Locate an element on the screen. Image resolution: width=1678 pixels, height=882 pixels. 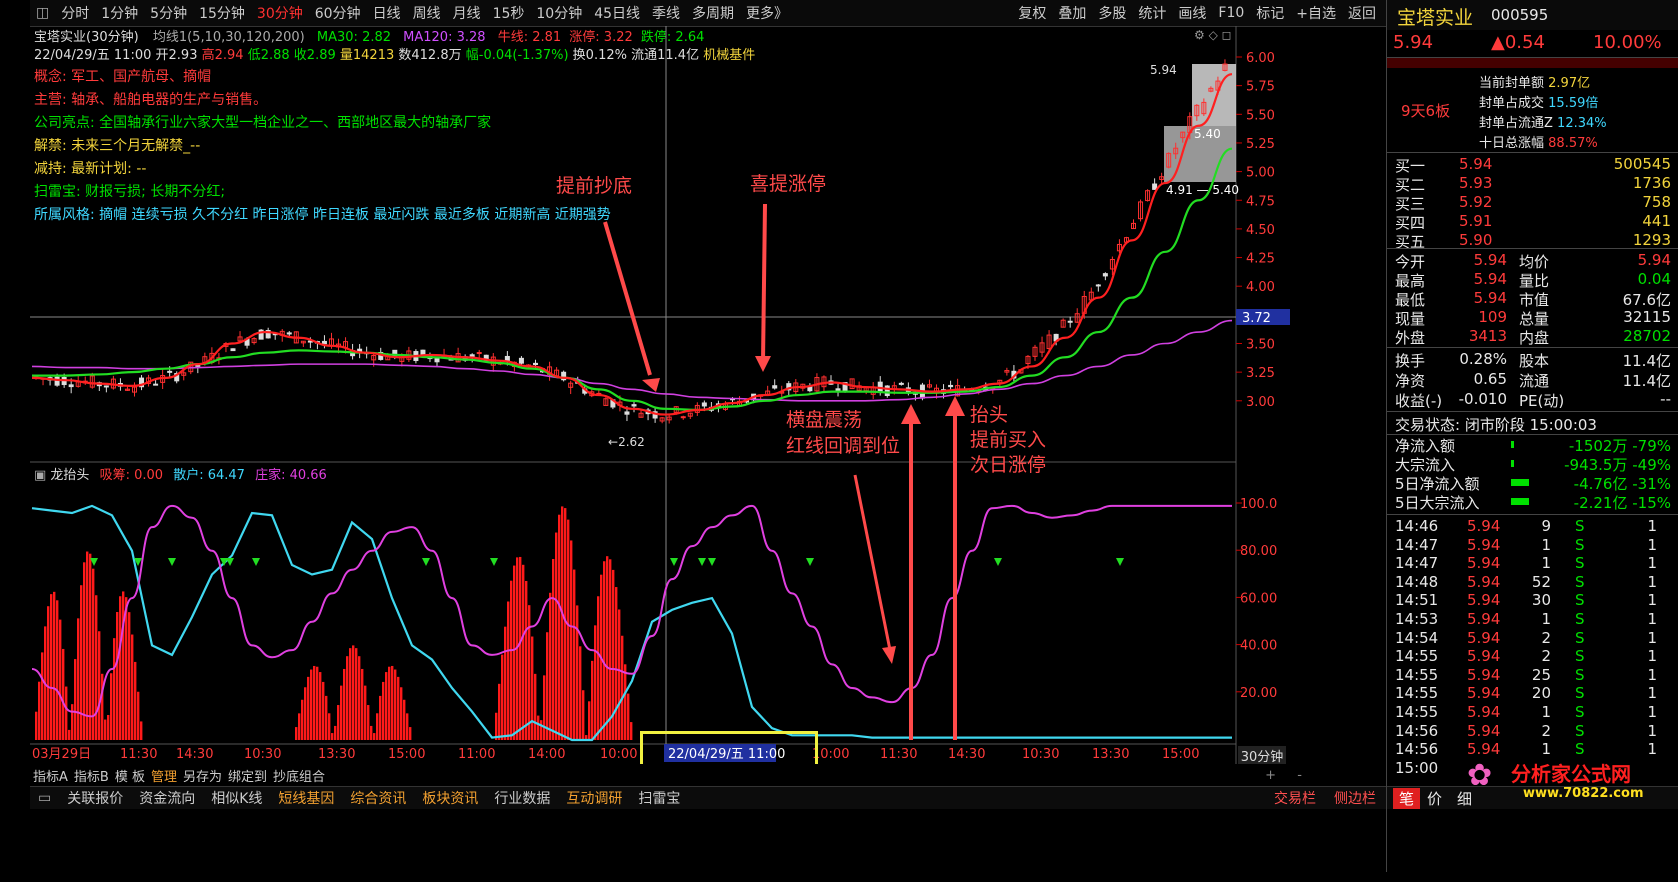
period-label: 30分钟 is located at coordinates (1262, 755).